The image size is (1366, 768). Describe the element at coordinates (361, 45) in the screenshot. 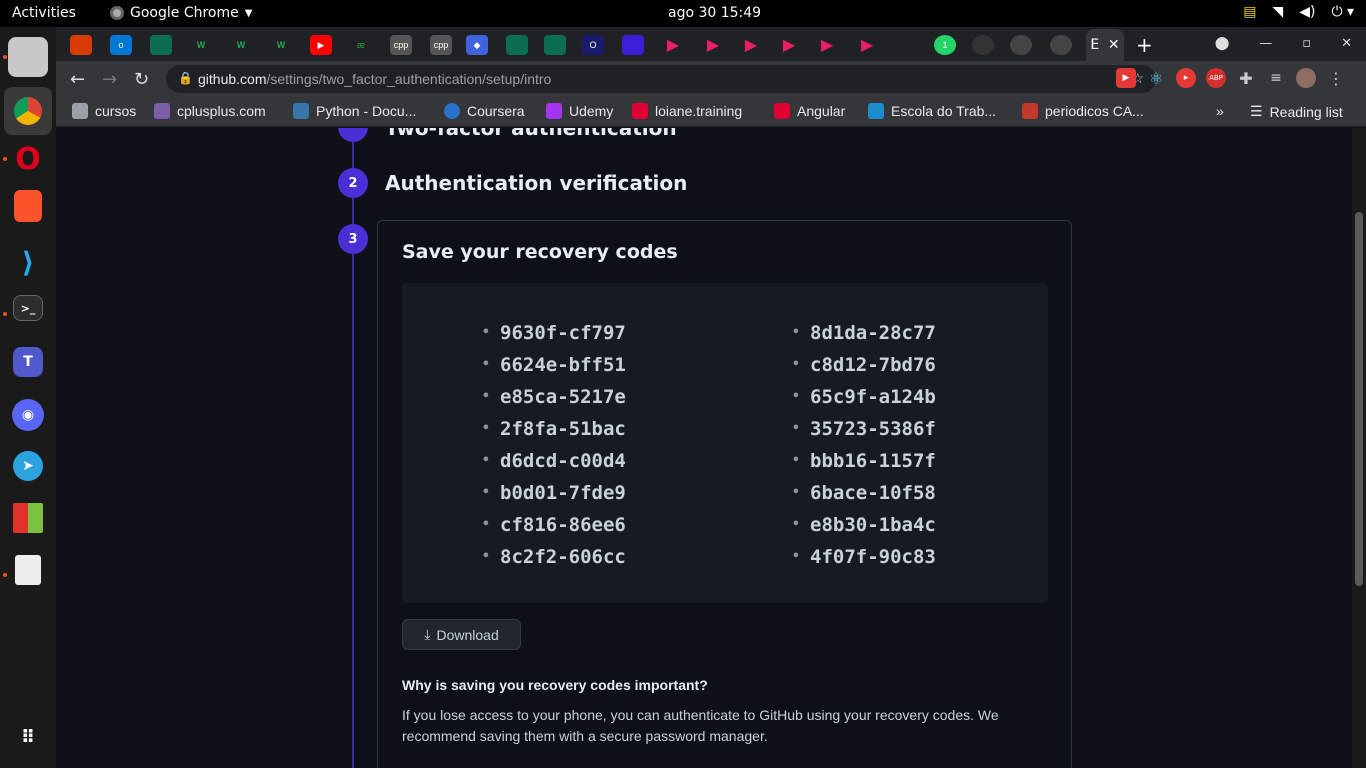

I see `tab-icon: æ` at that location.